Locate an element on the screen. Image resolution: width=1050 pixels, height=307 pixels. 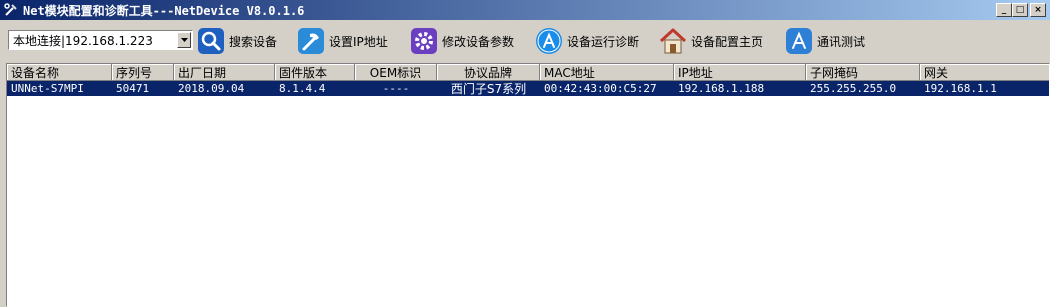
config-home-label: 设备配置主页 is located at coordinates (727, 41).